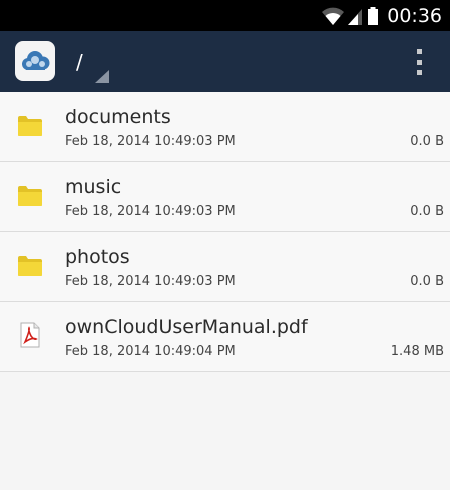 Image resolution: width=450 pixels, height=490 pixels. Describe the element at coordinates (30, 335) in the screenshot. I see `pdf-file-icon` at that location.